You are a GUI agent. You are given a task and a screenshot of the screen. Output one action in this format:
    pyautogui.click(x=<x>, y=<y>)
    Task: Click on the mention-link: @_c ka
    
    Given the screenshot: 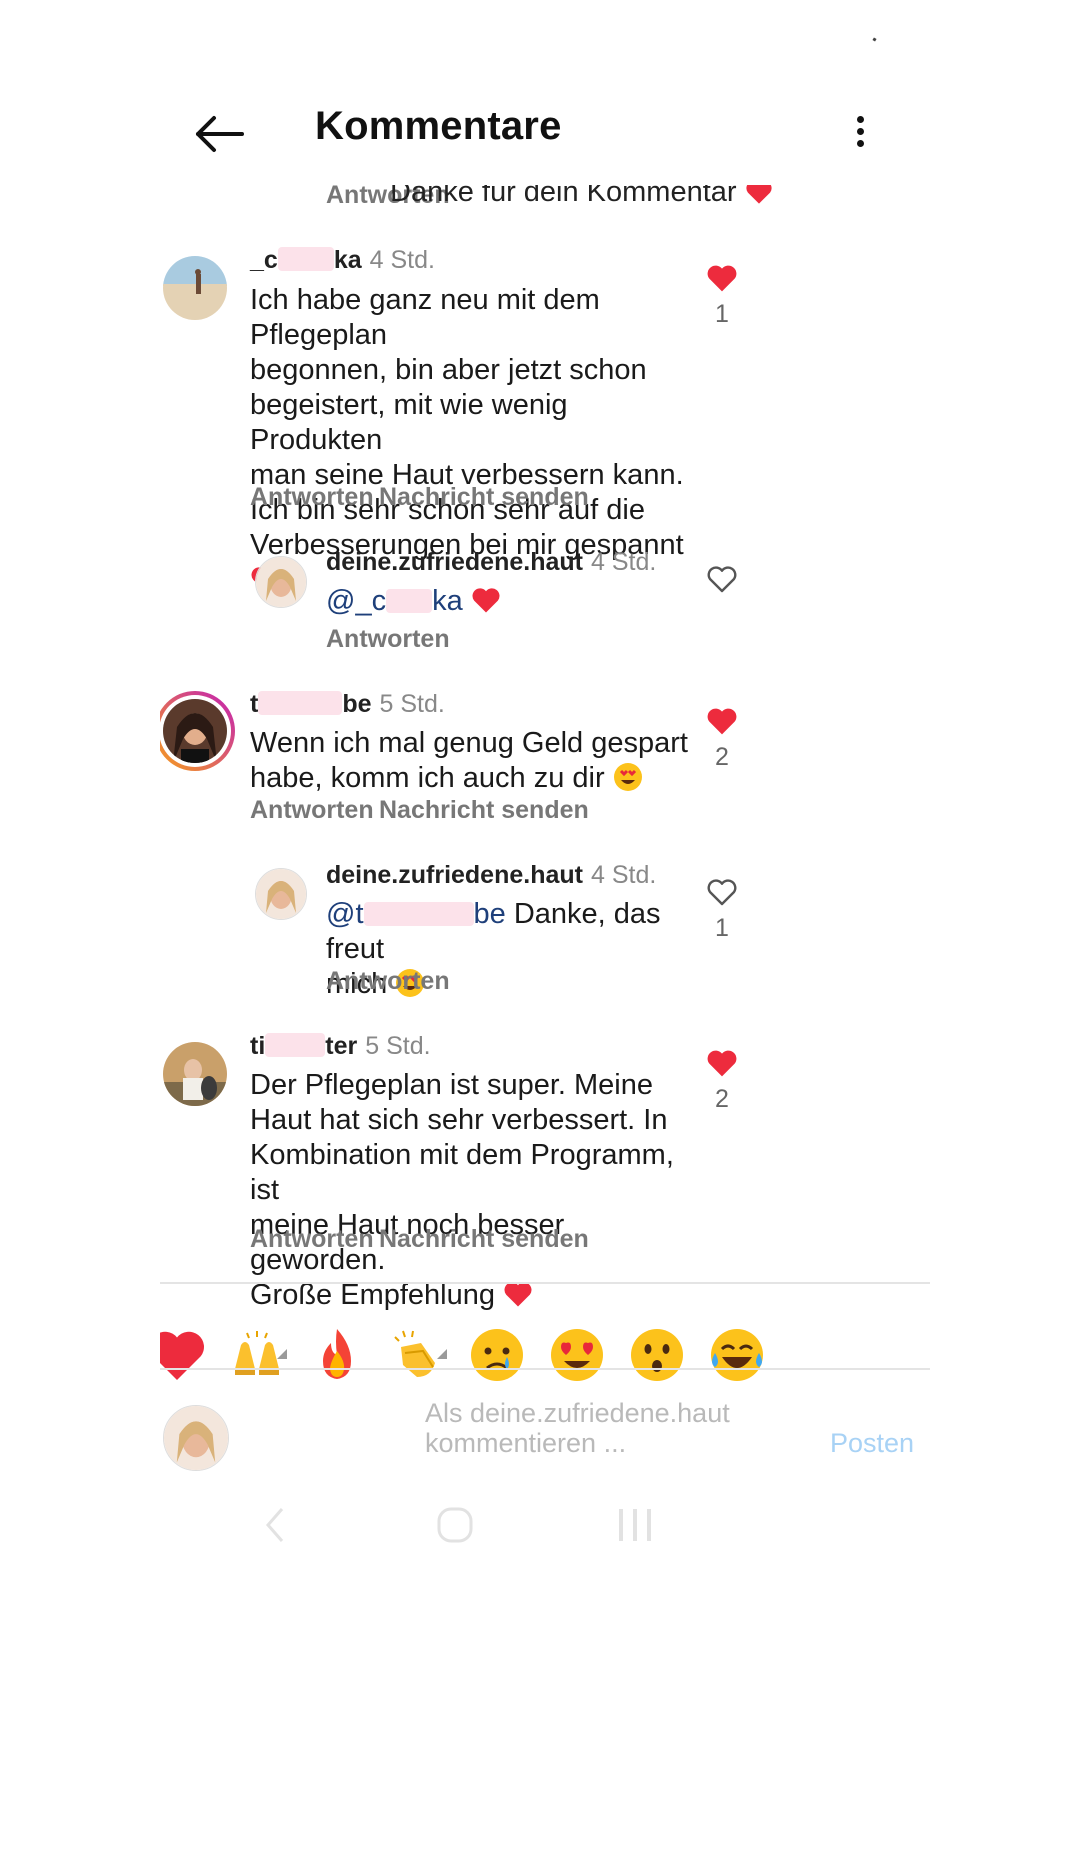 What is the action you would take?
    pyautogui.click(x=394, y=601)
    